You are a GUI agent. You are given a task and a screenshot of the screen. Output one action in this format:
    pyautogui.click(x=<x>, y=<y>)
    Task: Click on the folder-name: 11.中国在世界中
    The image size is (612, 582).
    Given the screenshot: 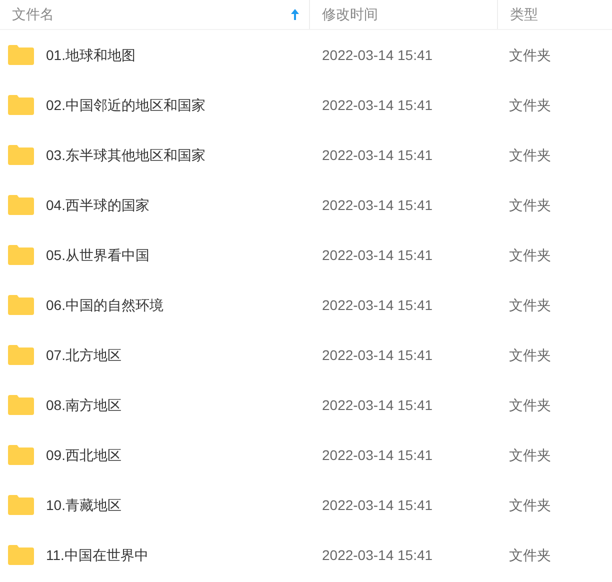 What is the action you would take?
    pyautogui.click(x=97, y=555)
    